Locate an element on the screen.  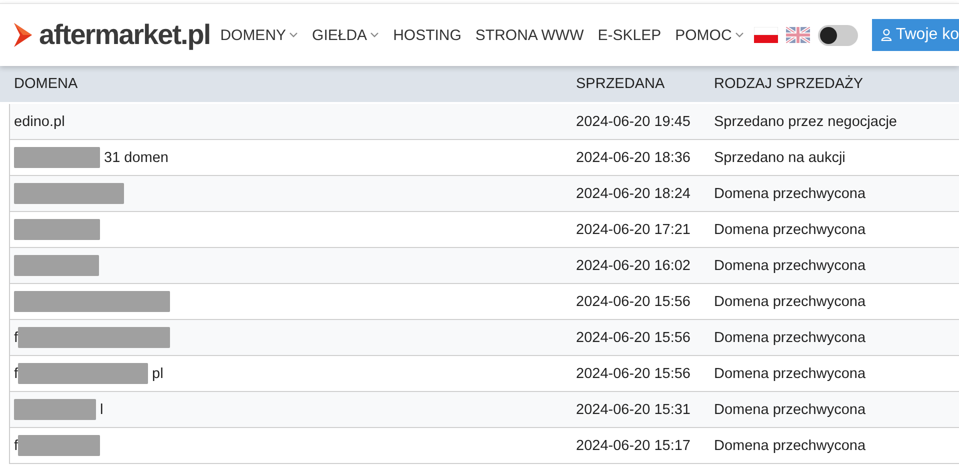
logo-icon is located at coordinates (23, 35).